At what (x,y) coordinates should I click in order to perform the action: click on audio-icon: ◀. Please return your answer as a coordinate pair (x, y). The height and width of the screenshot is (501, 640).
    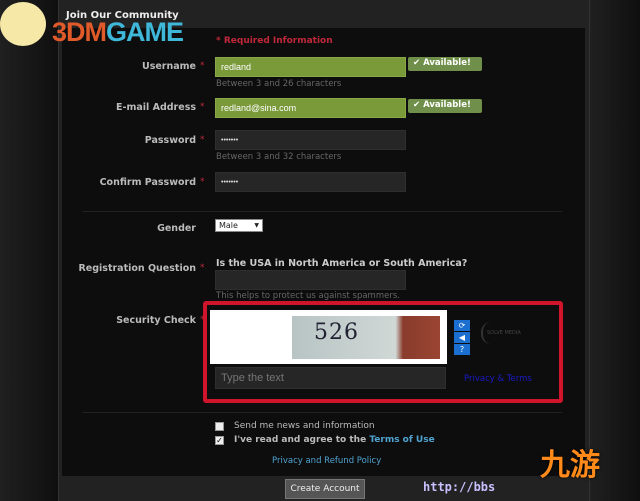
    Looking at the image, I should click on (462, 337).